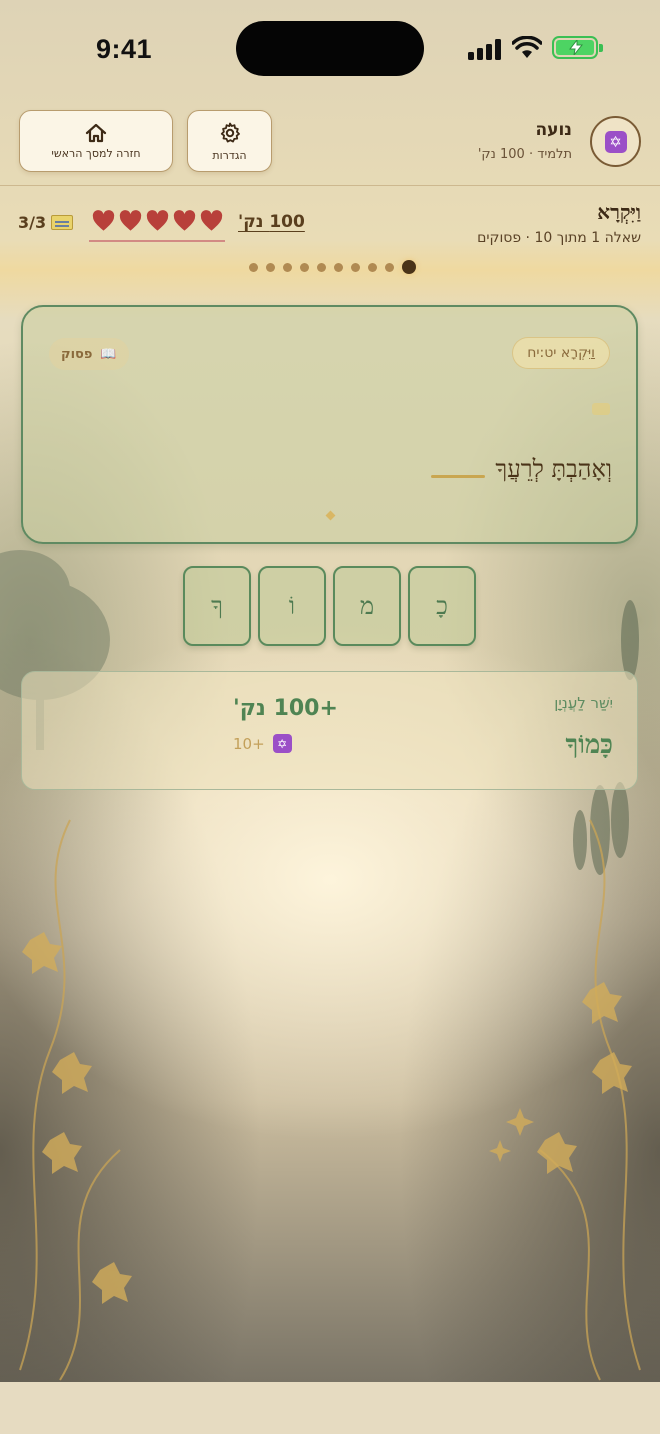 The image size is (660, 1434). I want to click on correct-answer: כָּמוֹךָ, so click(589, 745).